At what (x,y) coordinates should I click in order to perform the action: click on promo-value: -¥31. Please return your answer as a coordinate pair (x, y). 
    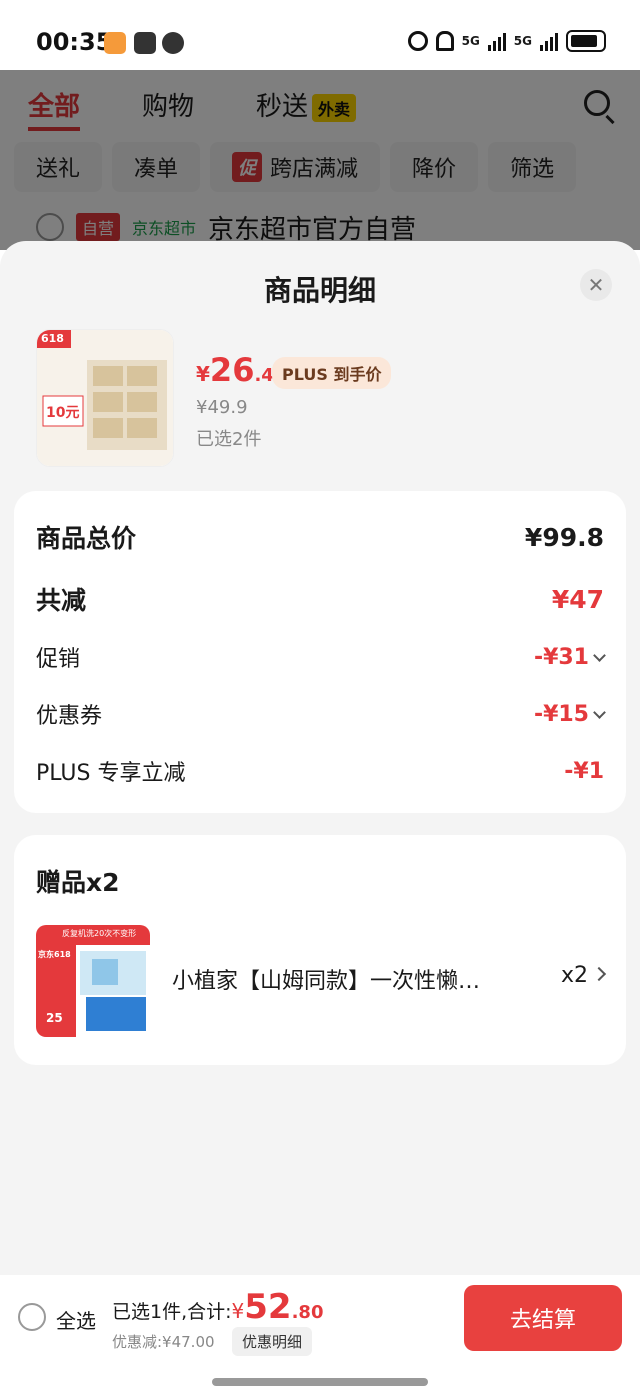
    Looking at the image, I should click on (561, 657).